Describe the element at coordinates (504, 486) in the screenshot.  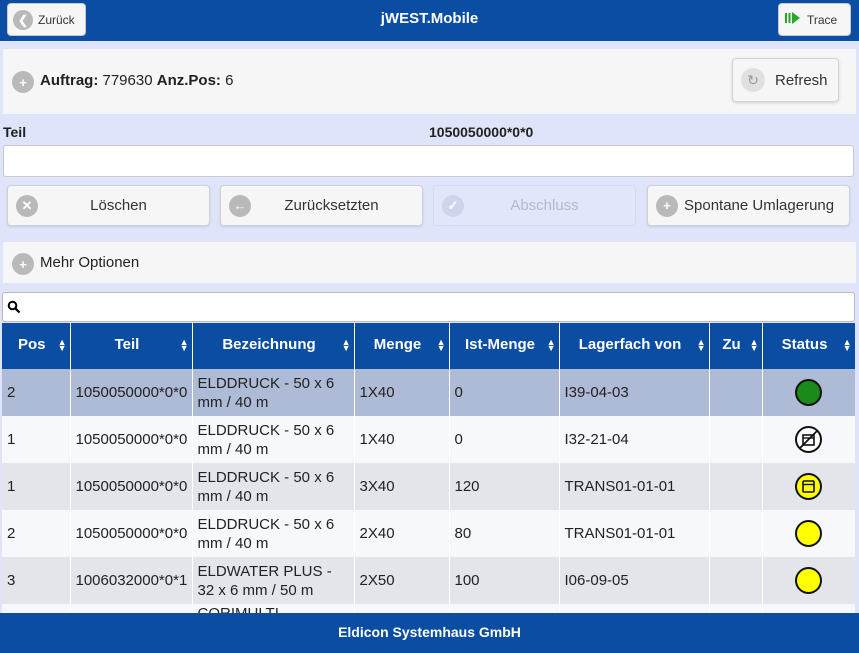
I see `cell-ist-menge: 120` at that location.